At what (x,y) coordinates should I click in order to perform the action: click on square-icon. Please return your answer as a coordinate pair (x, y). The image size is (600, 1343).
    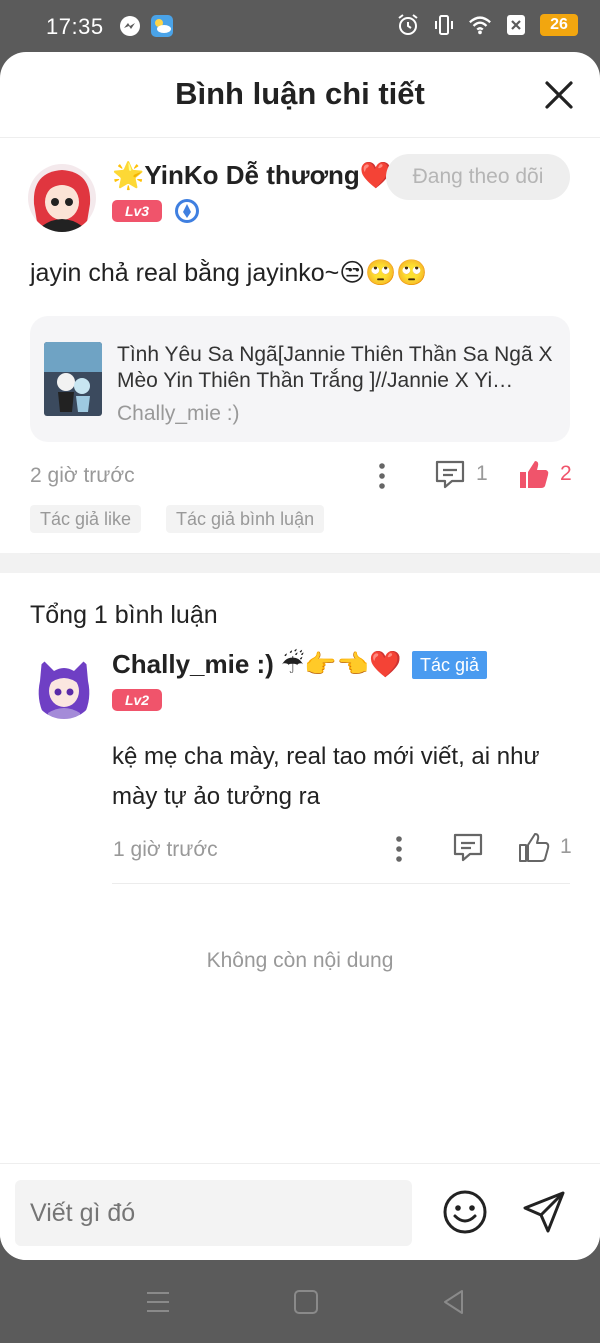
    Looking at the image, I should click on (306, 1302).